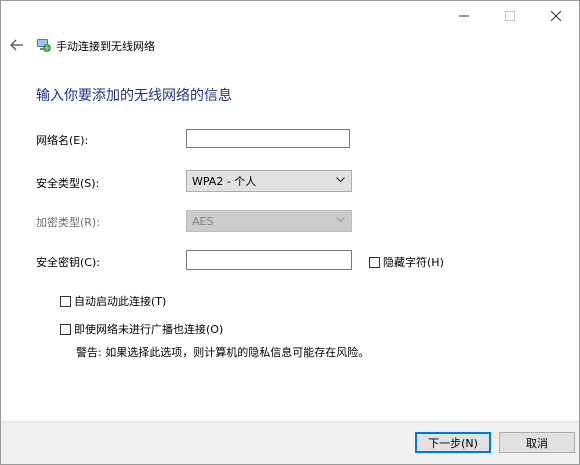 This screenshot has height=465, width=580. I want to click on close-icon, so click(556, 16).